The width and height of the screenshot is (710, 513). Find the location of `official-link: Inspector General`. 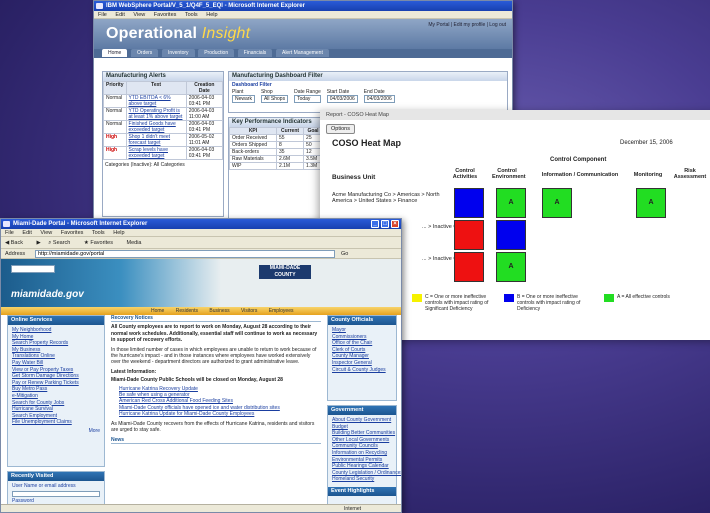

official-link: Inspector General is located at coordinates (362, 363).